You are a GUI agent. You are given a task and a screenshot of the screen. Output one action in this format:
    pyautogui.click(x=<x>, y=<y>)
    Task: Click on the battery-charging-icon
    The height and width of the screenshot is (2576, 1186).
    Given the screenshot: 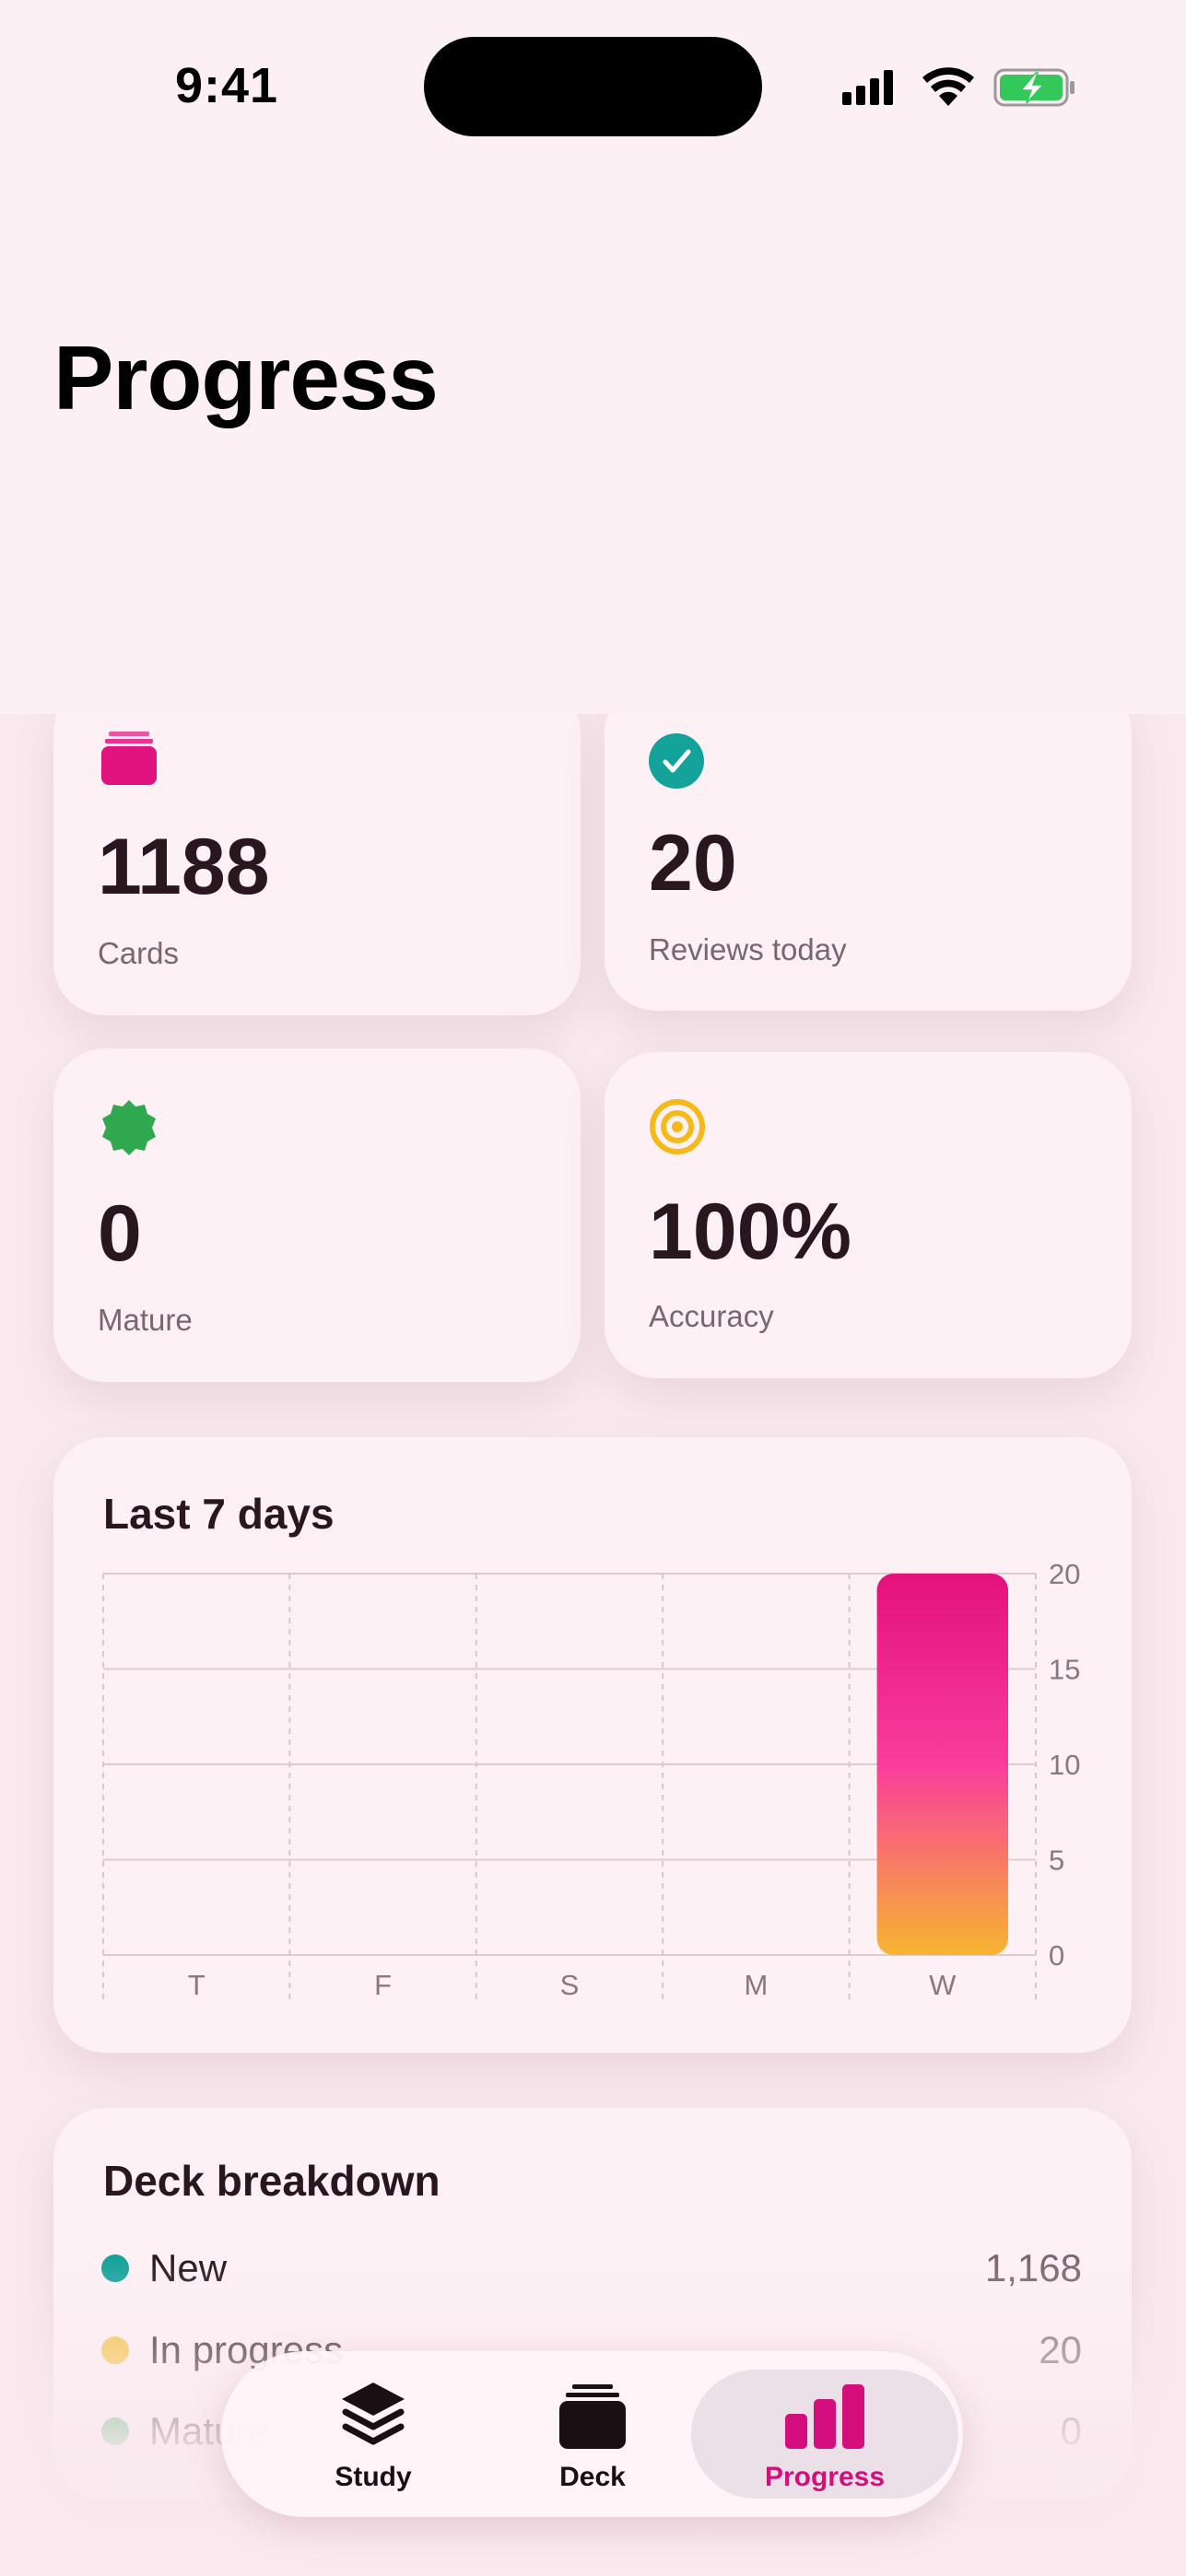 What is the action you would take?
    pyautogui.click(x=1033, y=87)
    